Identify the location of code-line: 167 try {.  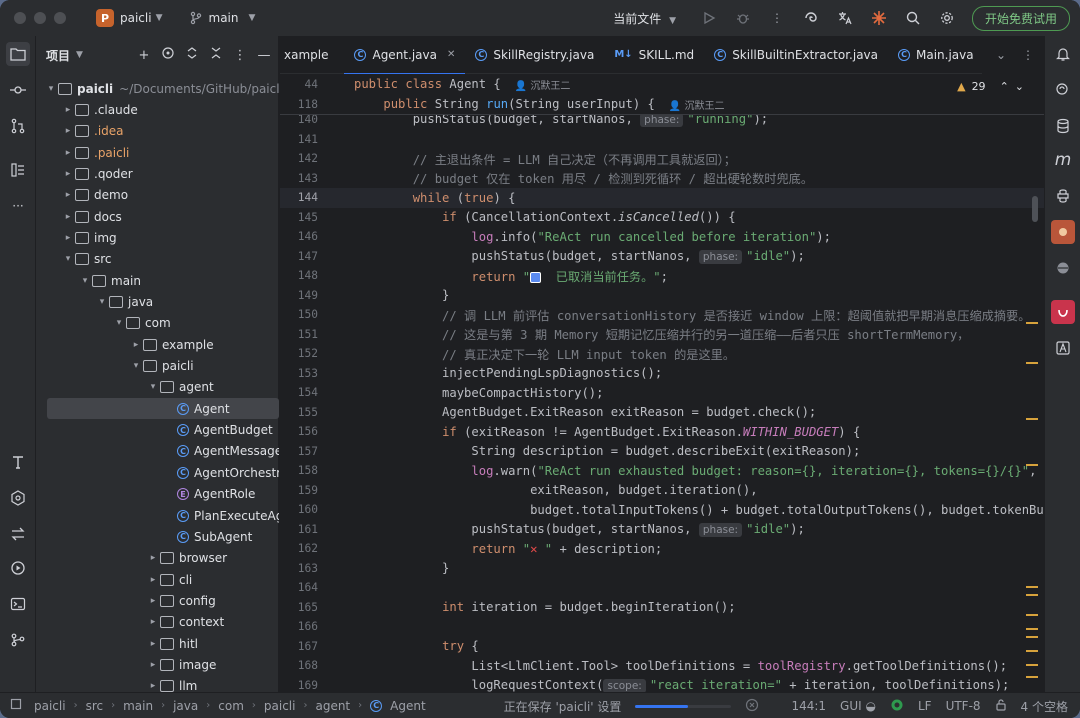
(662, 647).